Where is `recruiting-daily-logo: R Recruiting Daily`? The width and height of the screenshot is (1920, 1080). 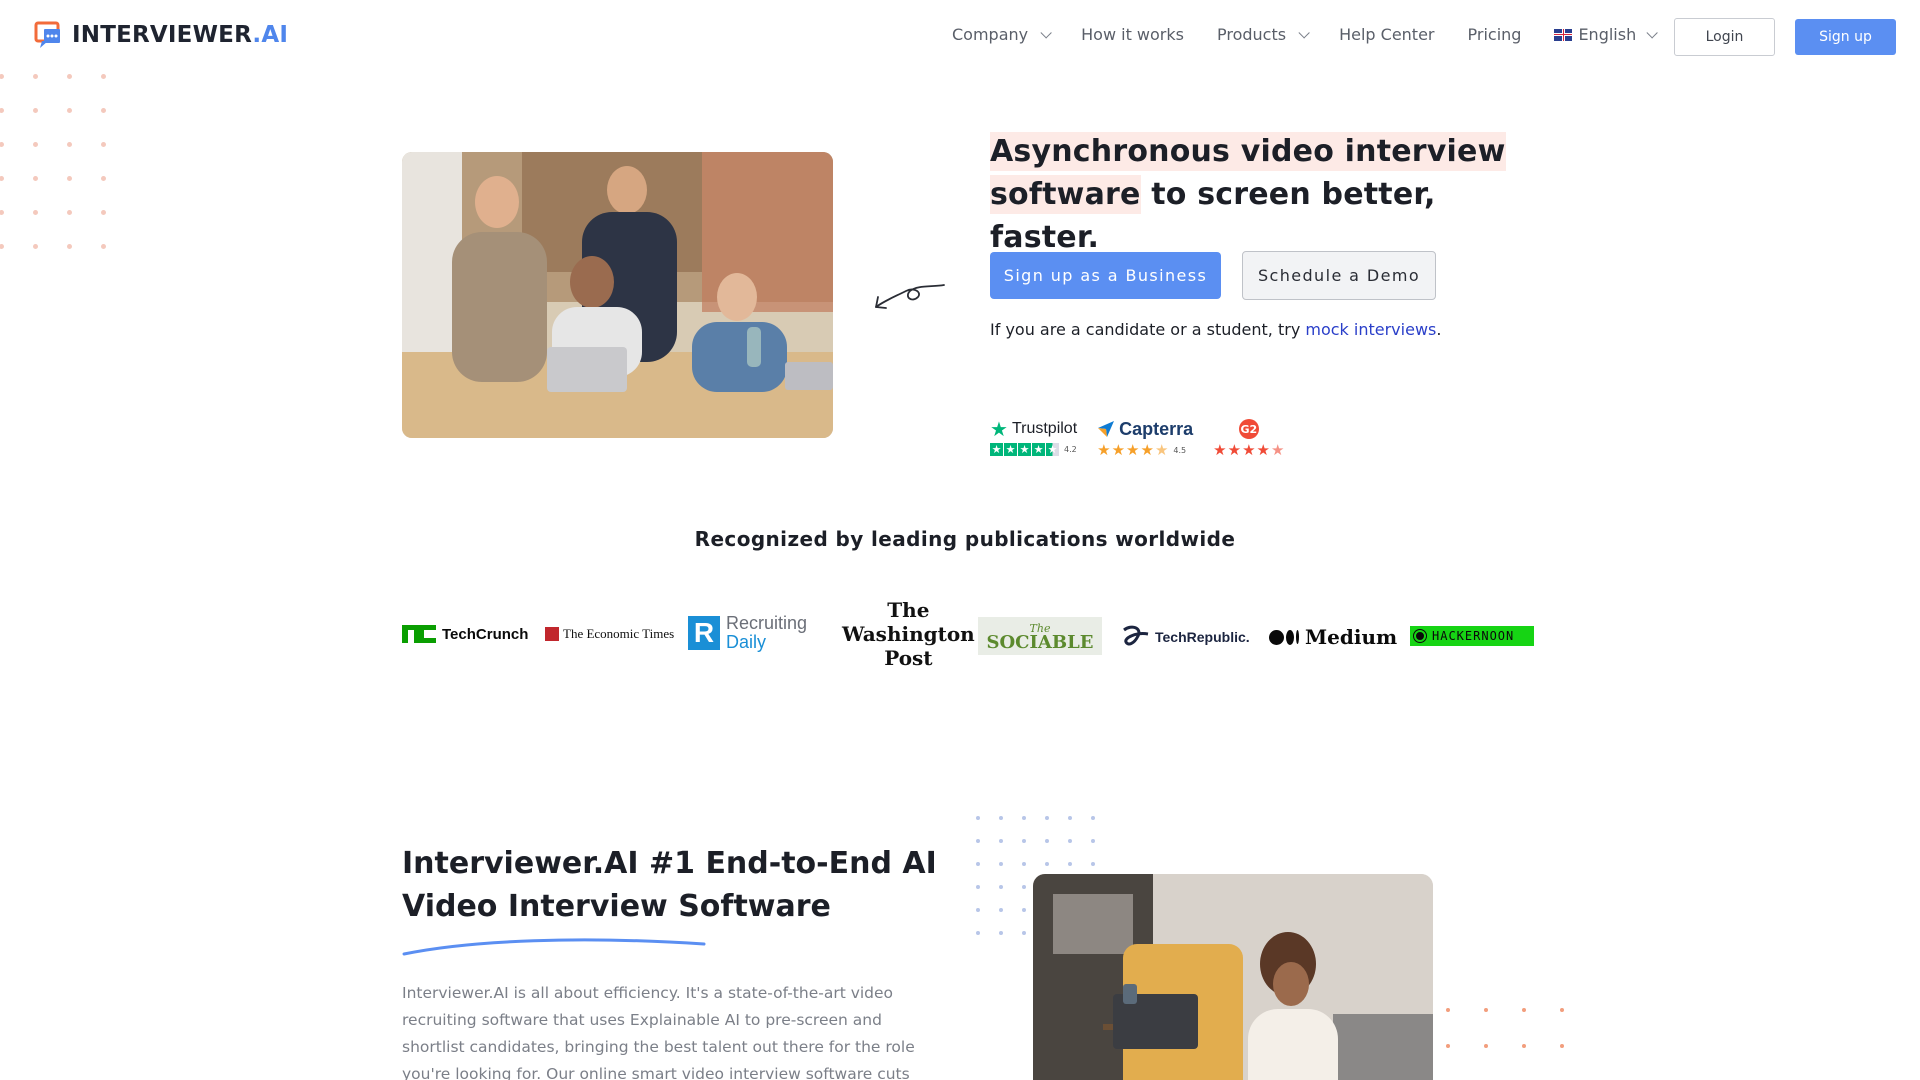
recruiting-daily-logo: R Recruiting Daily is located at coordinates (747, 633).